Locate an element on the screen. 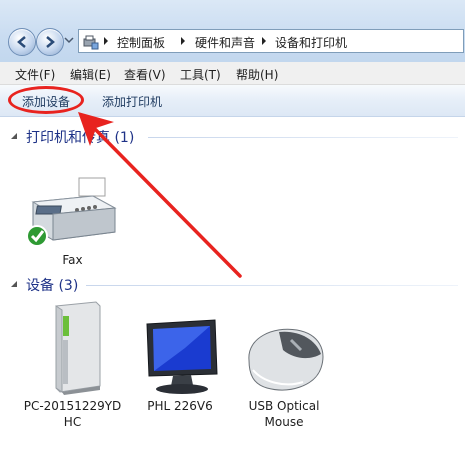  mouse-name-line1: USB Optical is located at coordinates (284, 406).